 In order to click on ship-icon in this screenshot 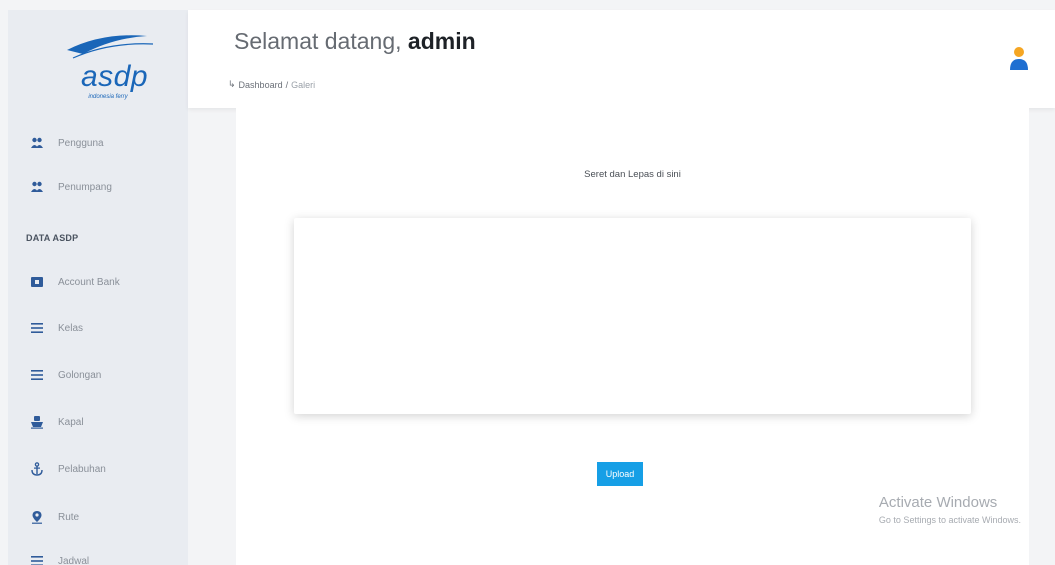, I will do `click(37, 422)`.